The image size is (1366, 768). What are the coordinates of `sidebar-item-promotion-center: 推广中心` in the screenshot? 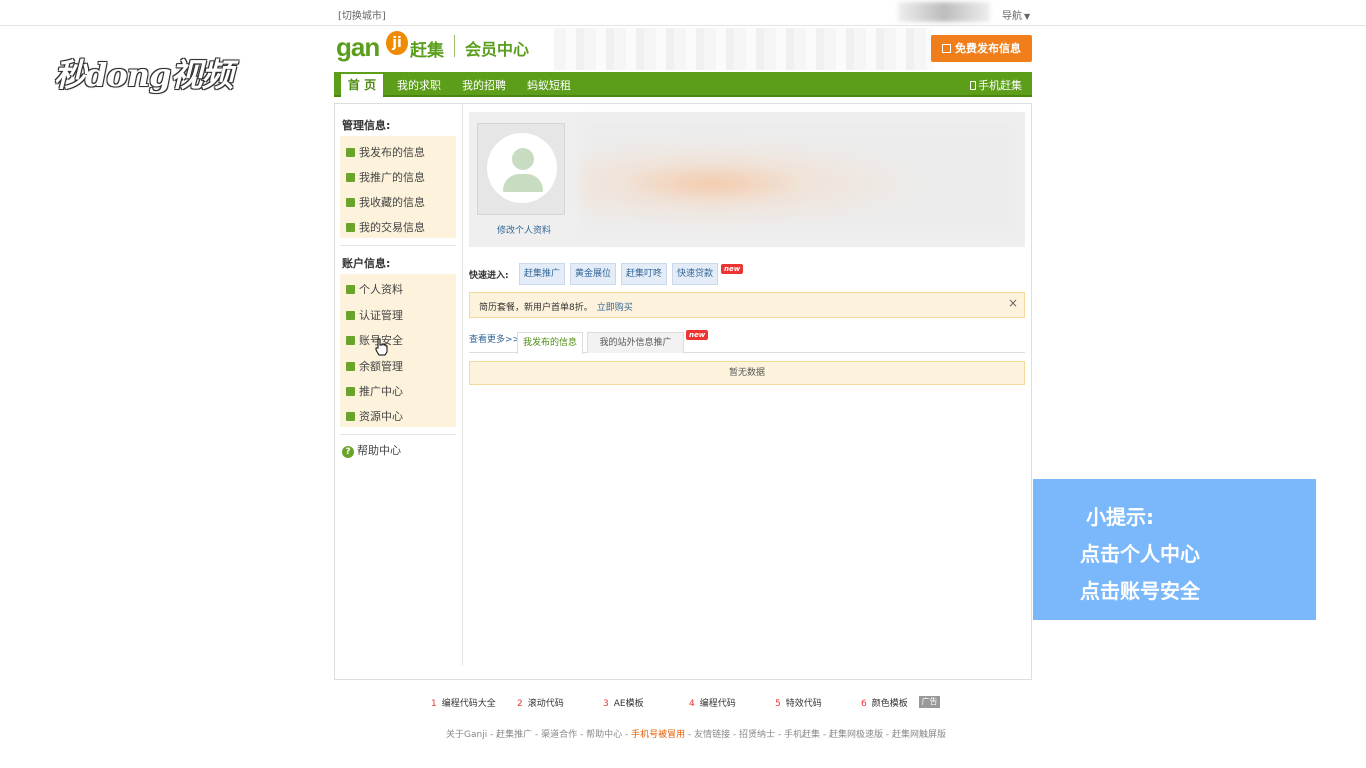 It's located at (374, 391).